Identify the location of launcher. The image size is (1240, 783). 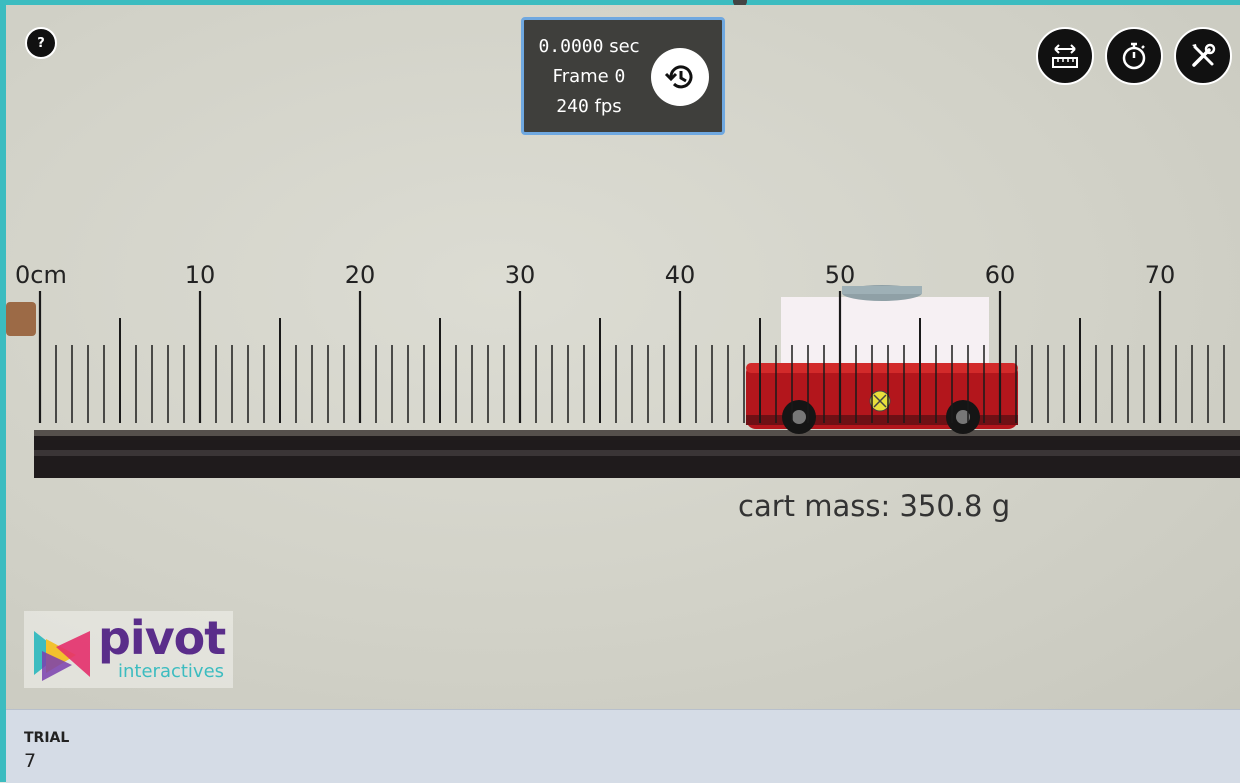
(21, 319).